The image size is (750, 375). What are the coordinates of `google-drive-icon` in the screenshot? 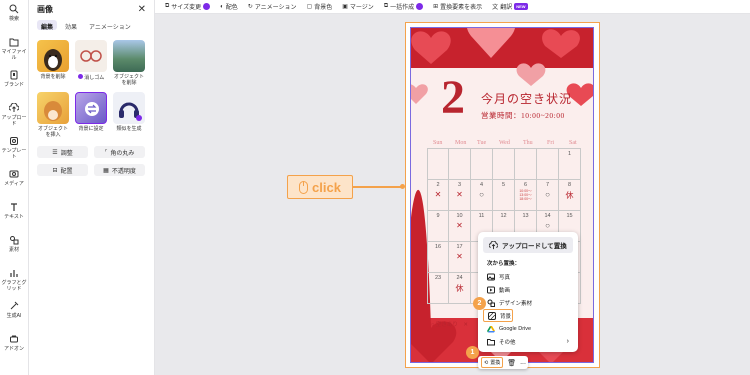 It's located at (491, 328).